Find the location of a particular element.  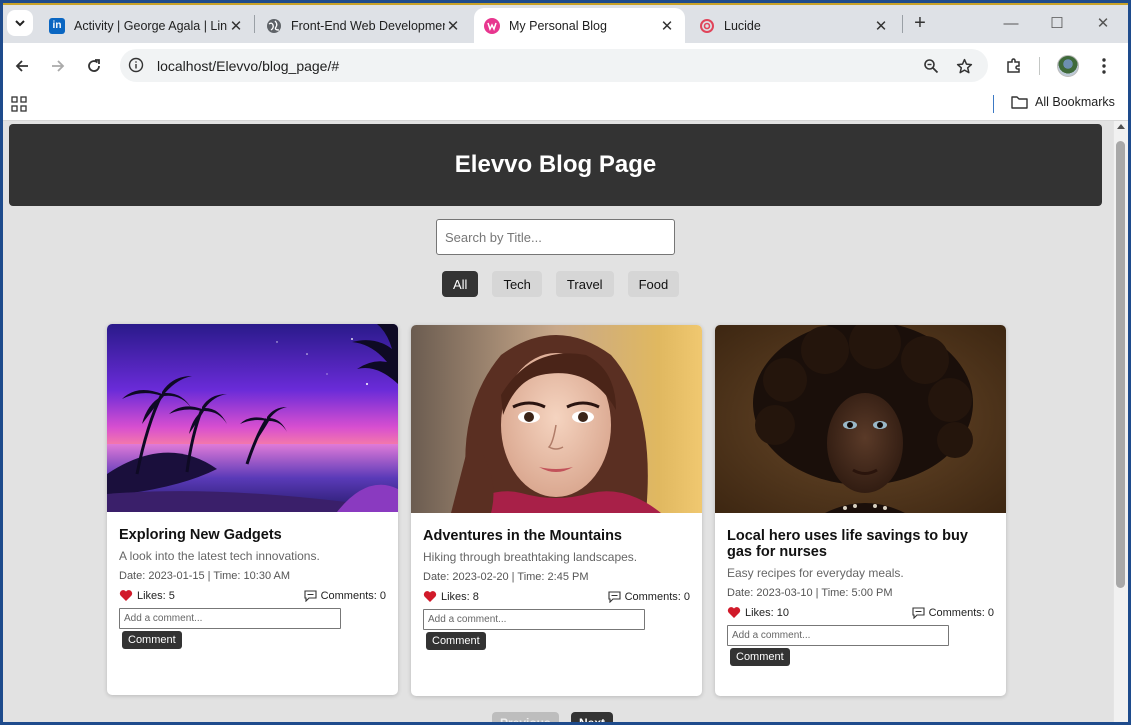

chevron-down-icon is located at coordinates (20, 23).